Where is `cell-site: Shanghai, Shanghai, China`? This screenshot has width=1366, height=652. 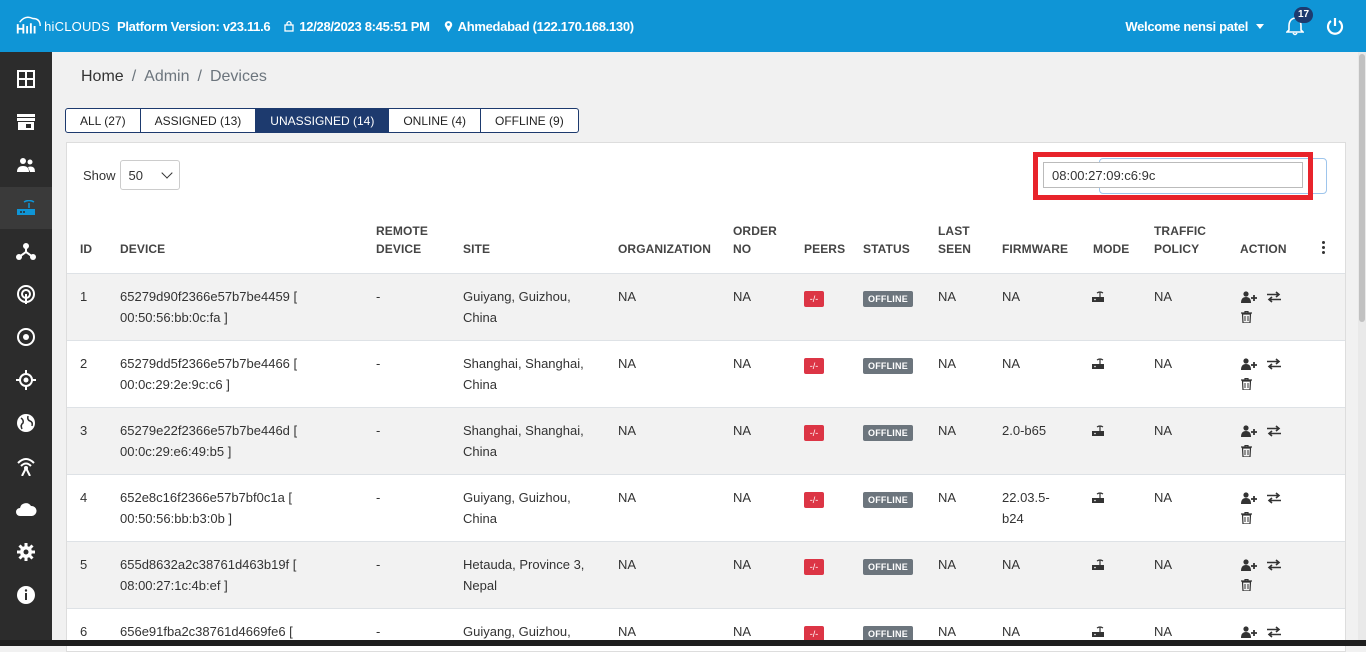 cell-site: Shanghai, Shanghai, China is located at coordinates (523, 441).